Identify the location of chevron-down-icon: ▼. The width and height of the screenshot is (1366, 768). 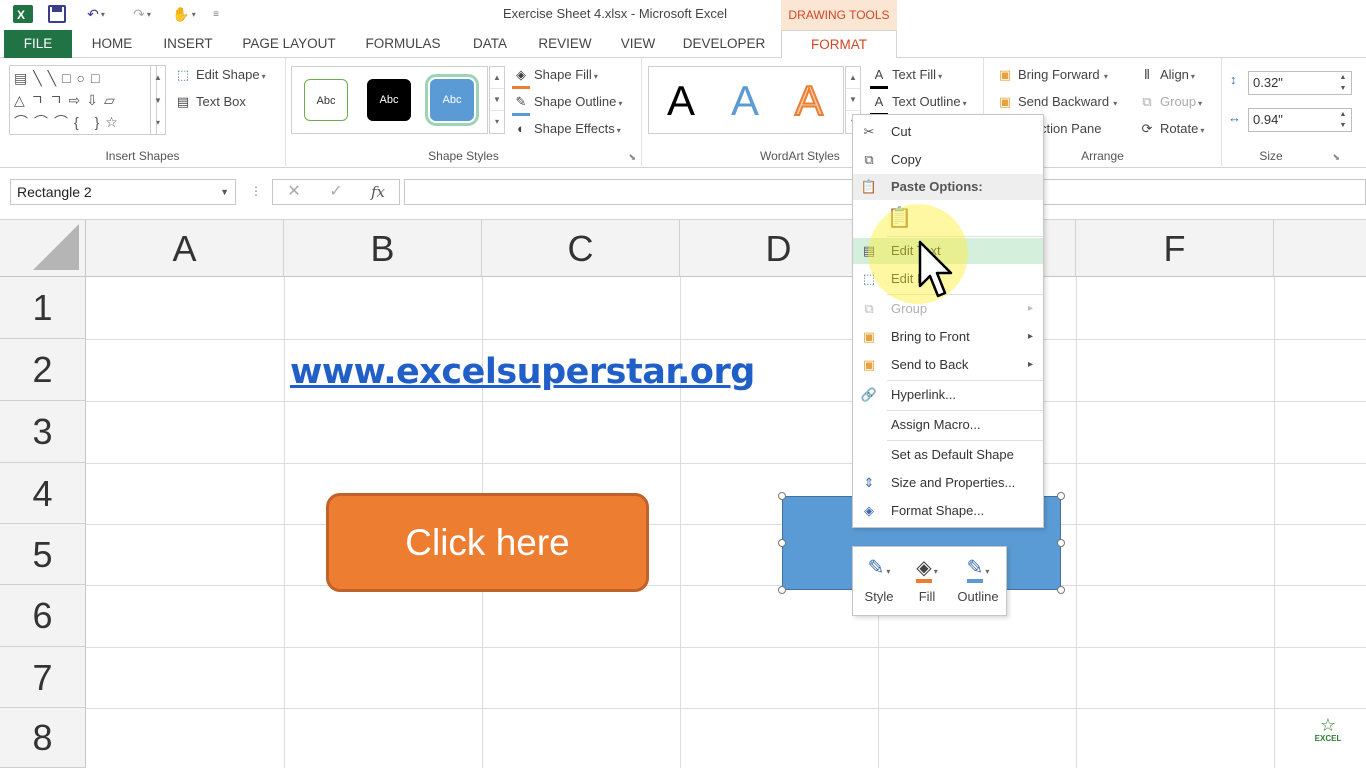
(224, 192).